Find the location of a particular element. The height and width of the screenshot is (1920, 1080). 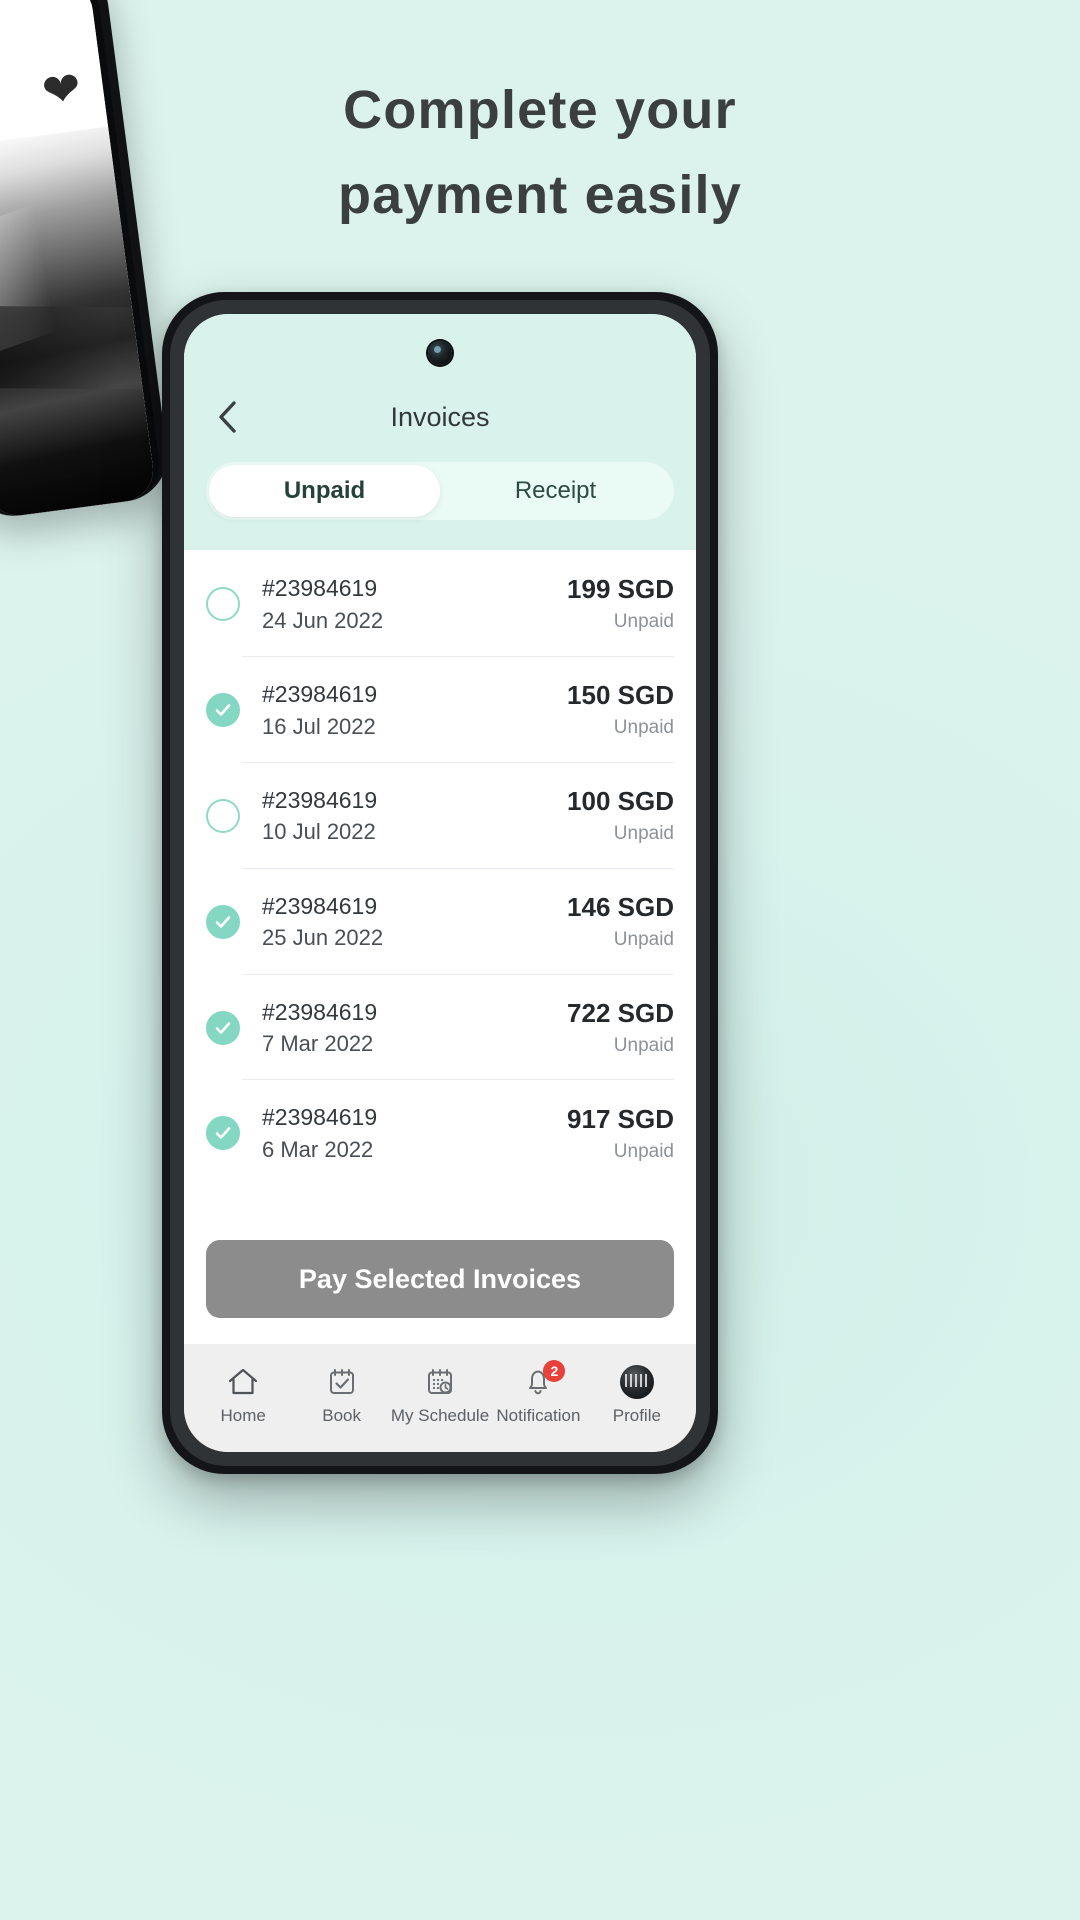

headline-line-2: payment easily is located at coordinates (539, 195).